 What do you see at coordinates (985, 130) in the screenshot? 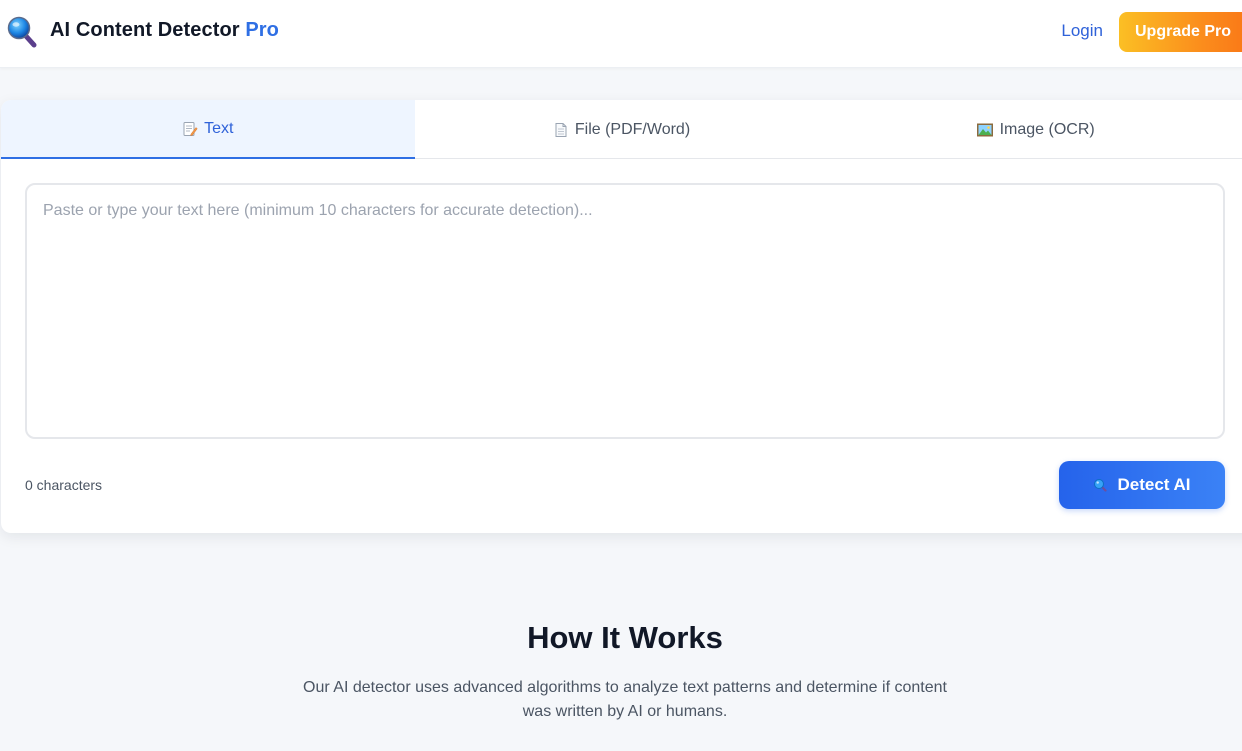
I see `picture-icon` at bounding box center [985, 130].